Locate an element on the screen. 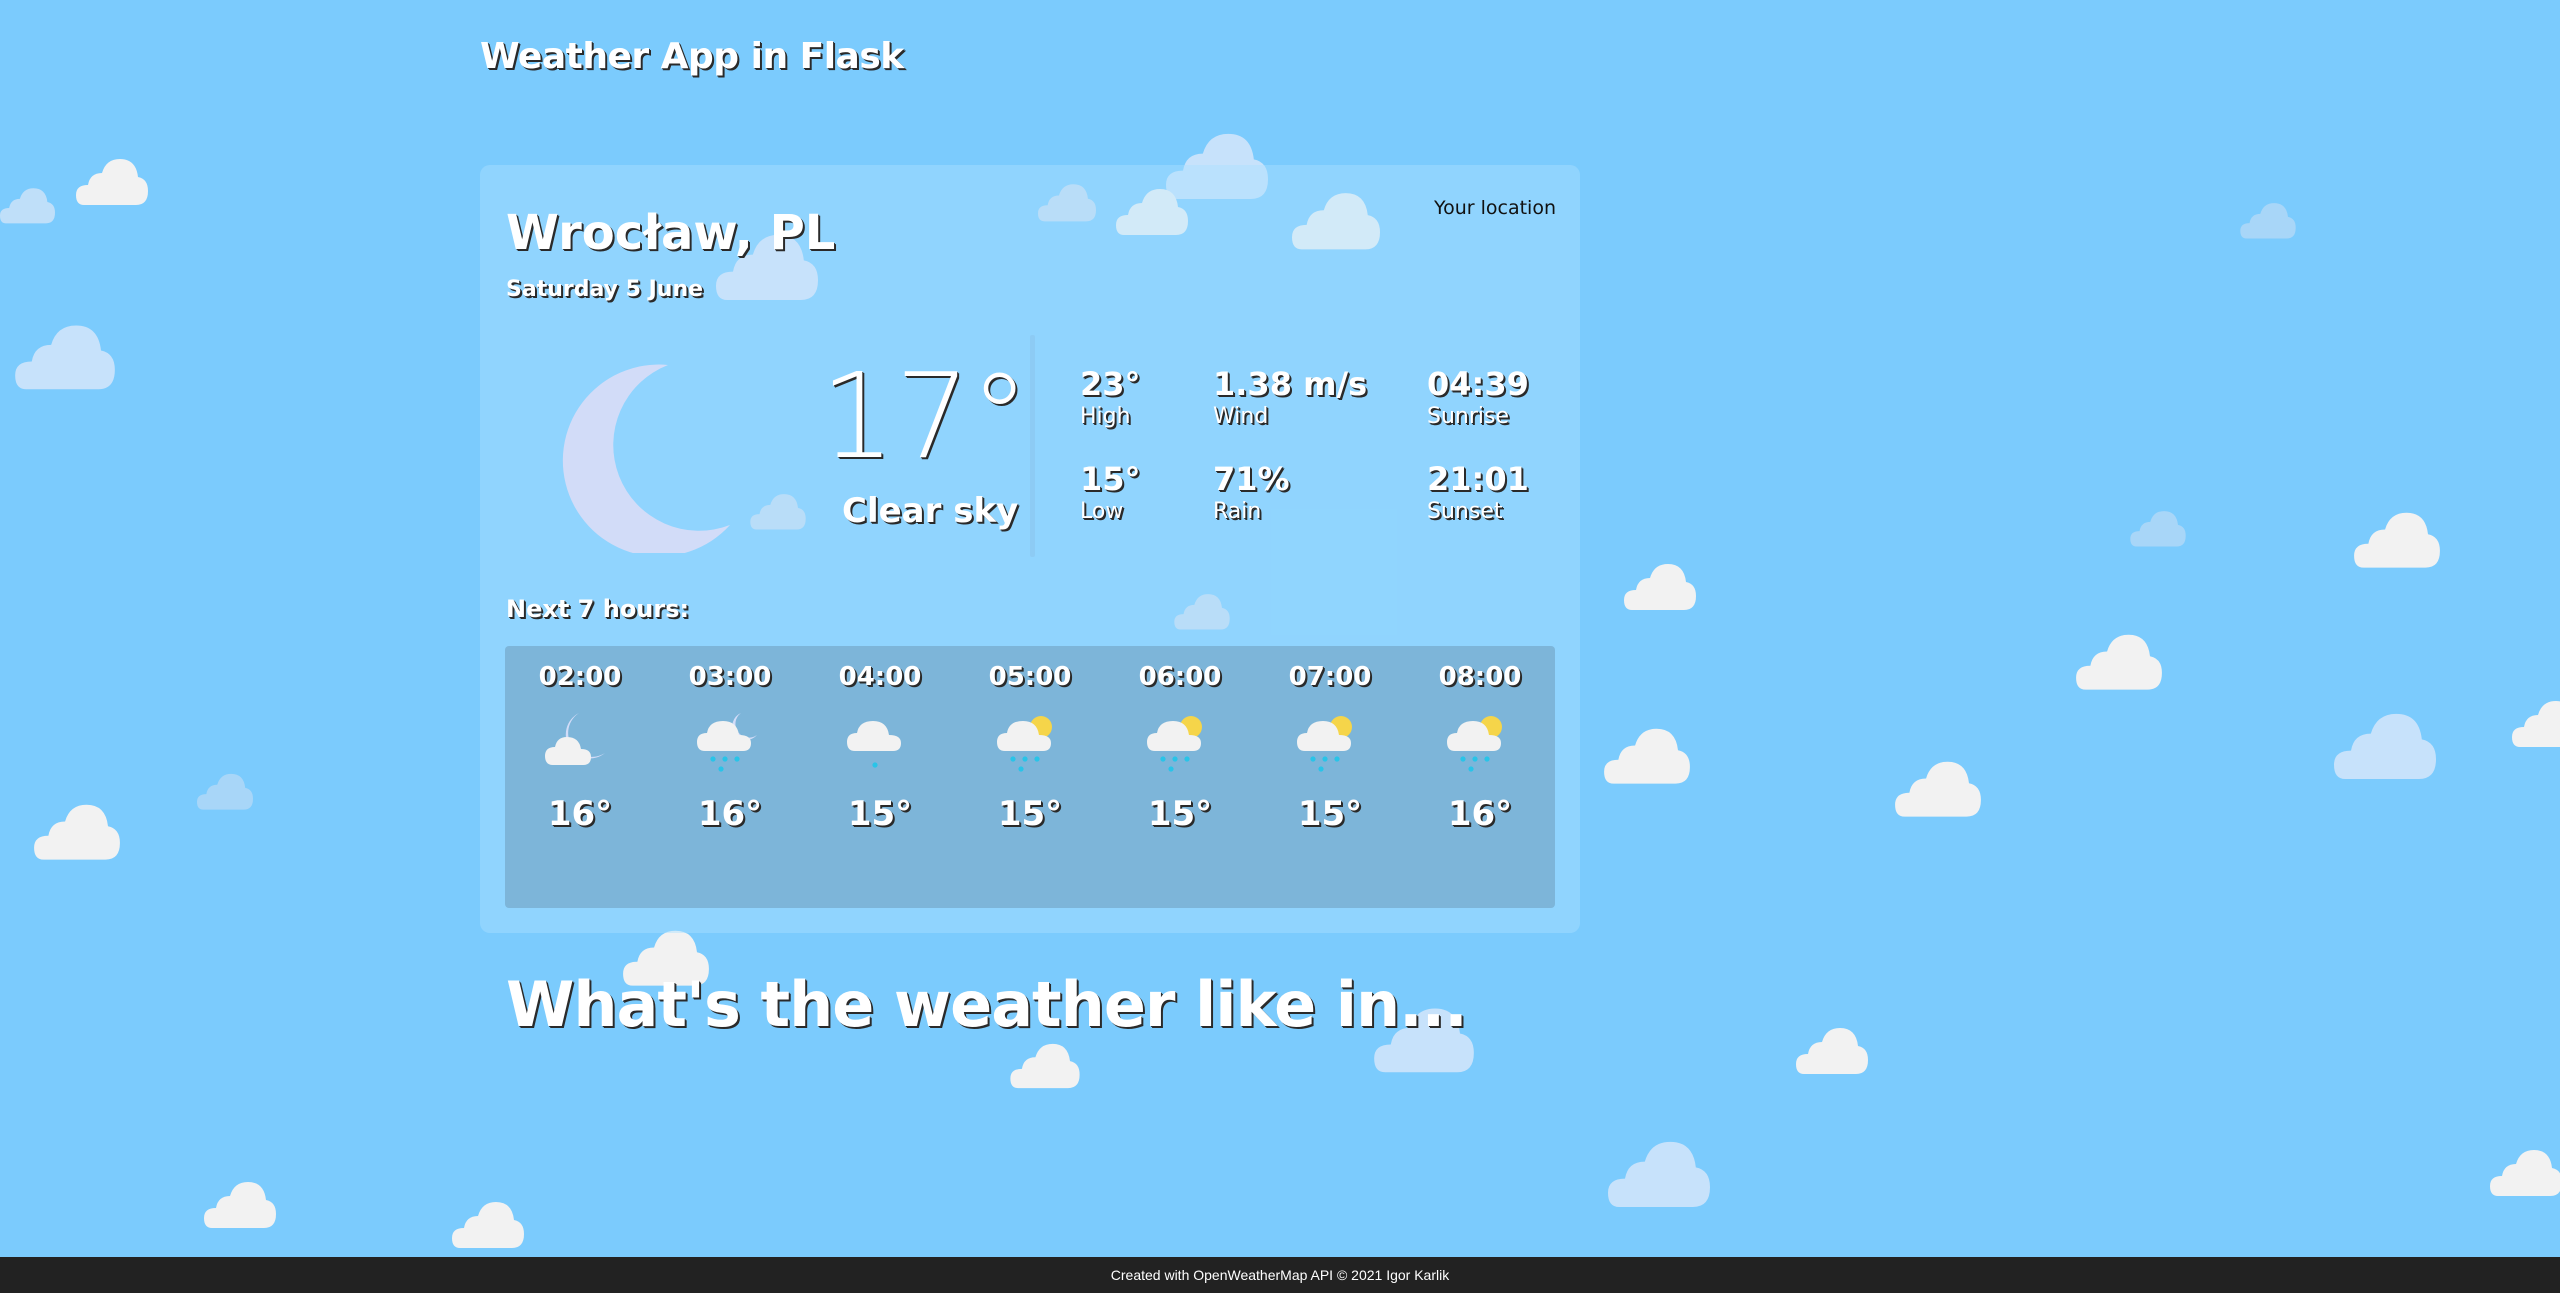 The image size is (2560, 1293). forecast-hour: 06:00 15° is located at coordinates (1180, 748).